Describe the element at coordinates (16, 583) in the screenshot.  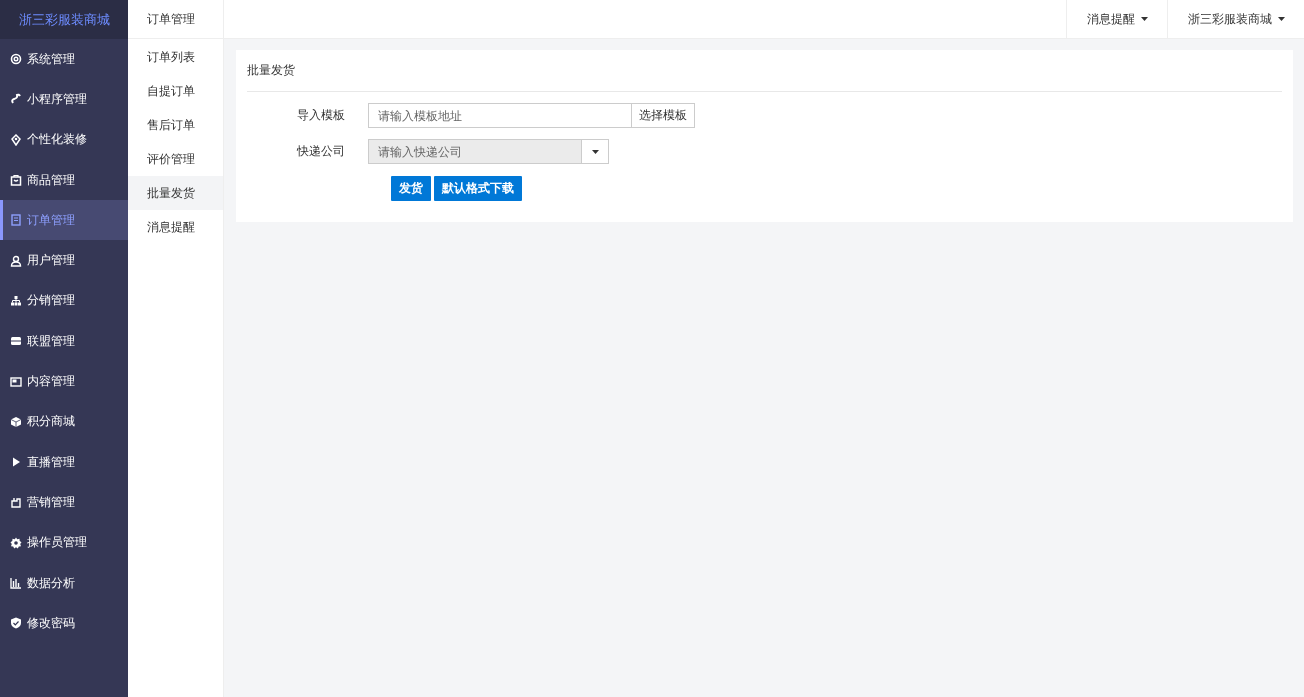
I see `bar-chart-icon` at that location.